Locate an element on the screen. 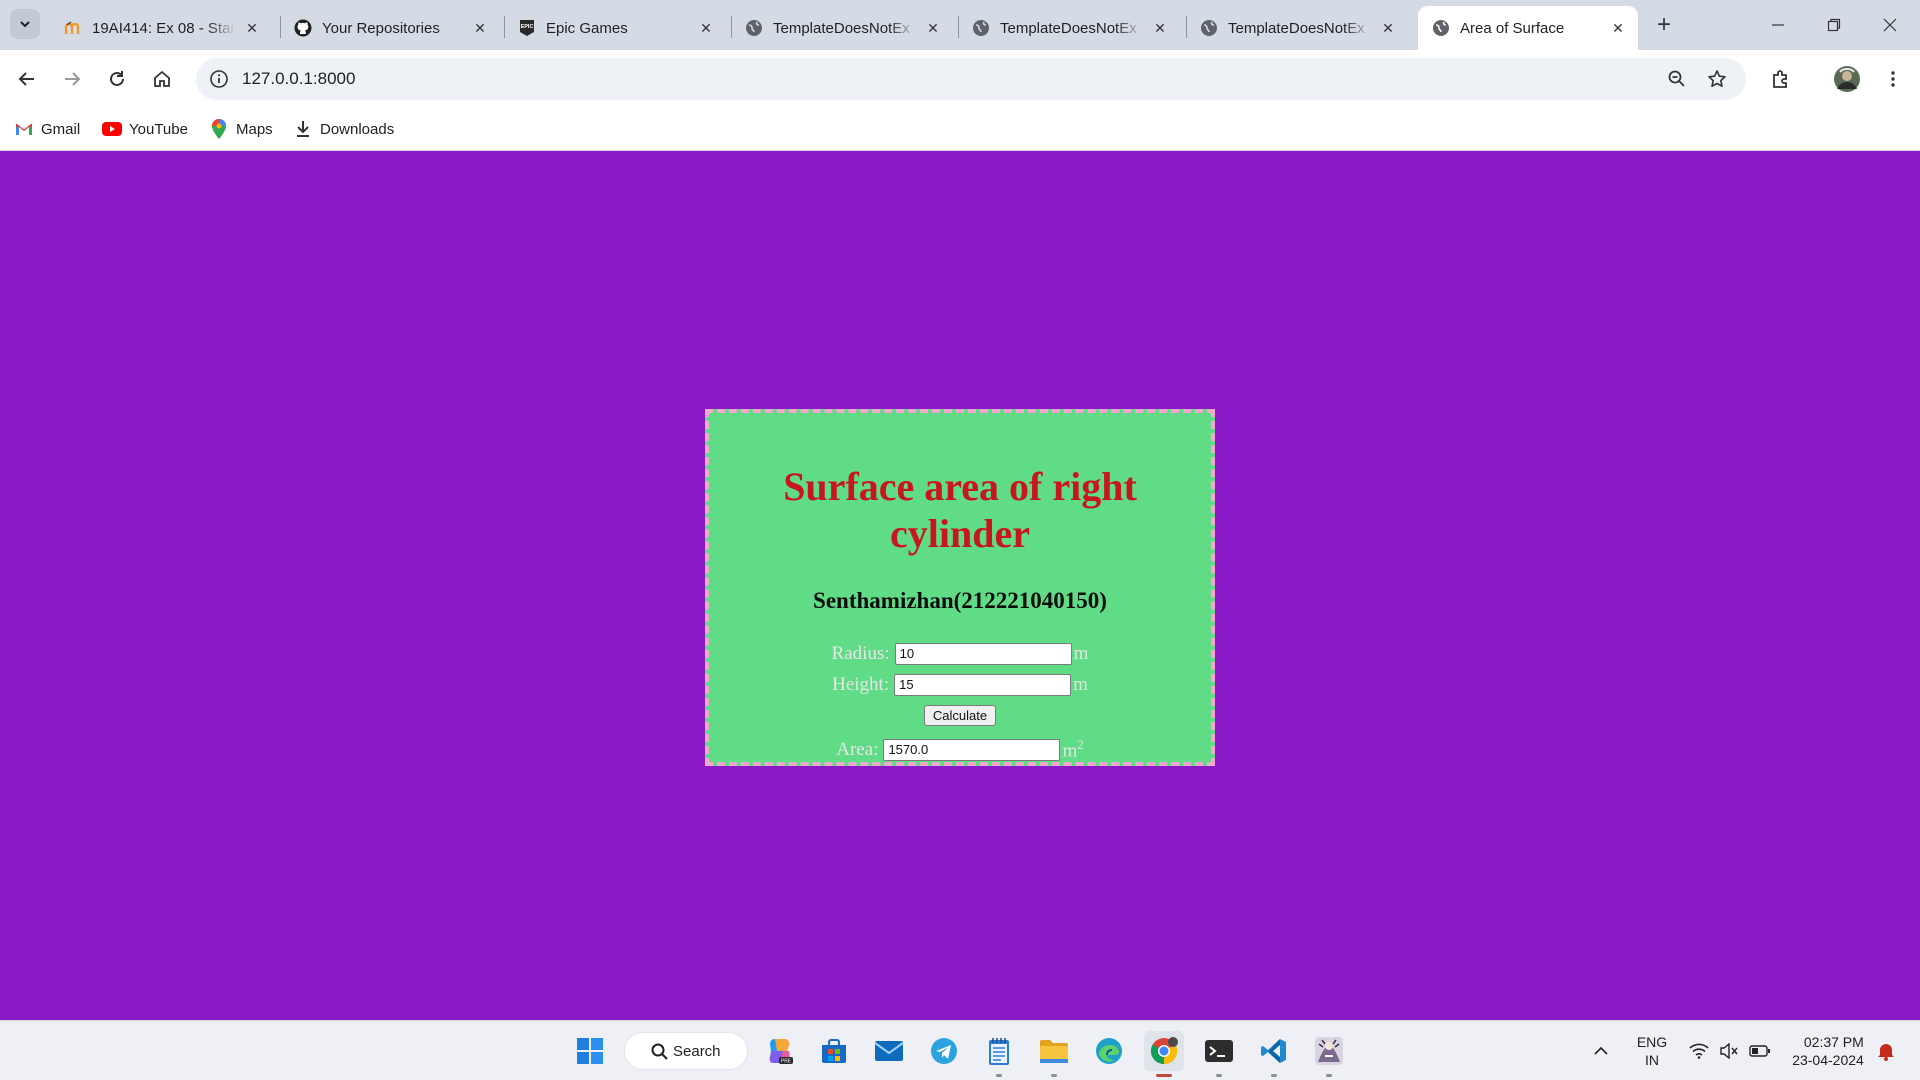 The height and width of the screenshot is (1080, 1920). taskbar-notepad is located at coordinates (999, 1054).